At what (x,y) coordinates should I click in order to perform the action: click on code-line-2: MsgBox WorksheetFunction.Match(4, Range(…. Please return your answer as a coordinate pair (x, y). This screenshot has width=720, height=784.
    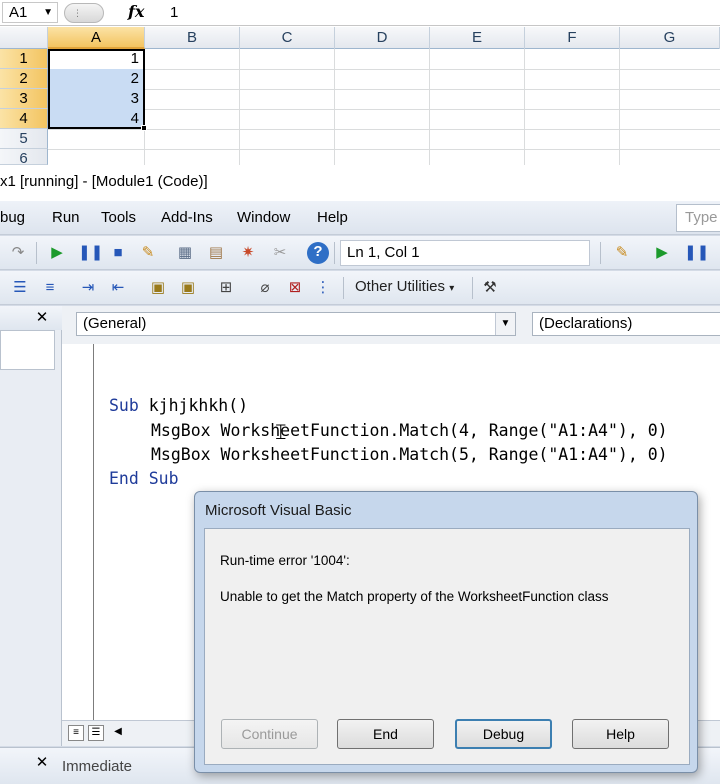
    Looking at the image, I should click on (409, 430).